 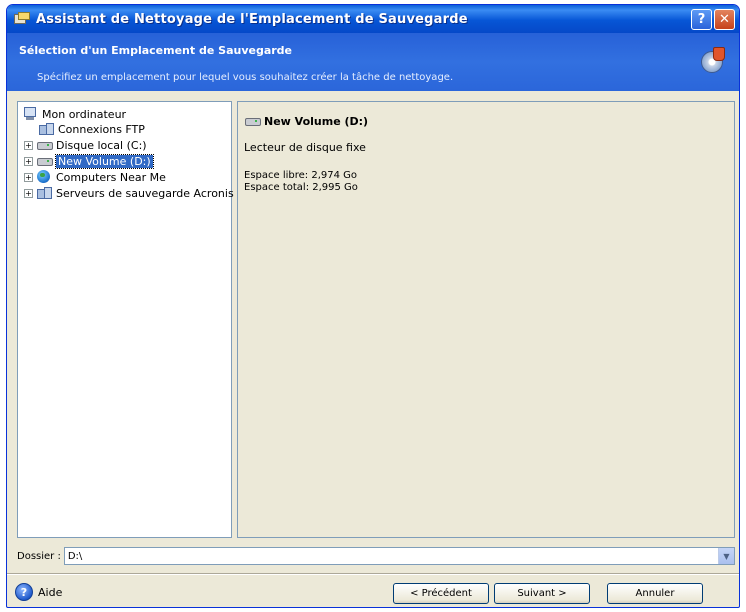 I want to click on tree-item-label: Serveurs de sauvegarde Acronis, so click(x=145, y=193).